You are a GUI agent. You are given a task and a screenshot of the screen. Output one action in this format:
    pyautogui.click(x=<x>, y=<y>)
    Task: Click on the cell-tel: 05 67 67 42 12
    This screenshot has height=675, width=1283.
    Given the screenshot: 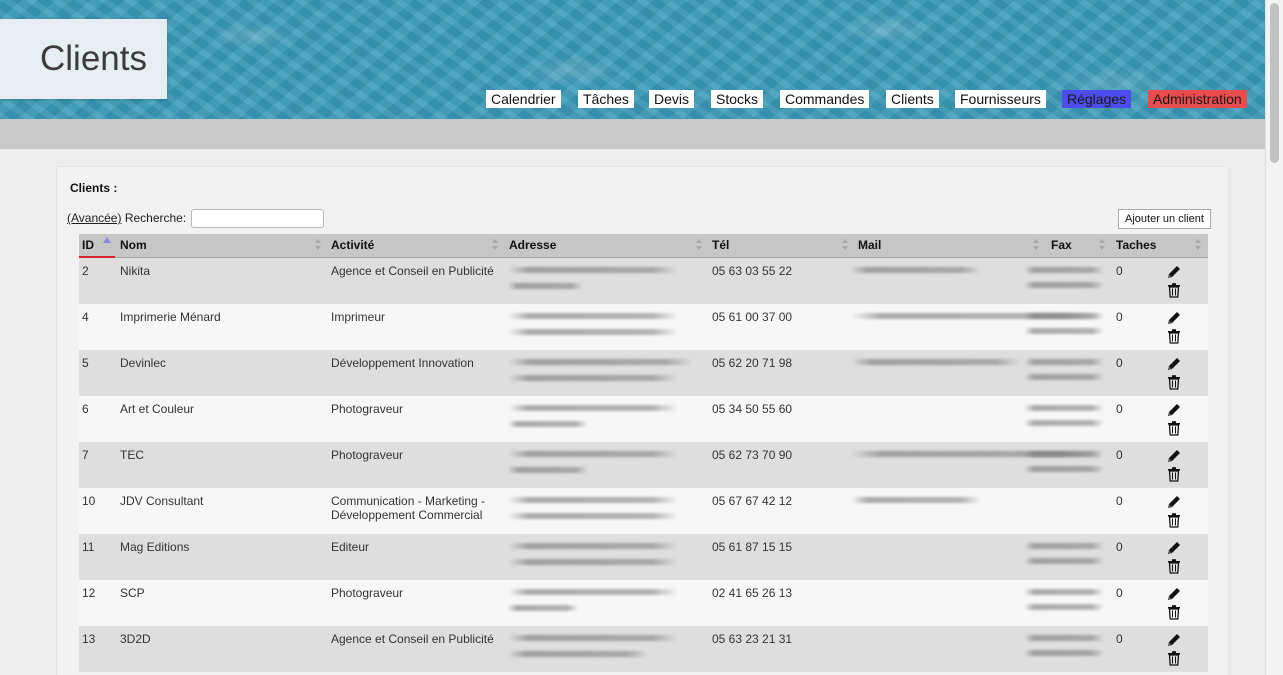 What is the action you would take?
    pyautogui.click(x=752, y=501)
    